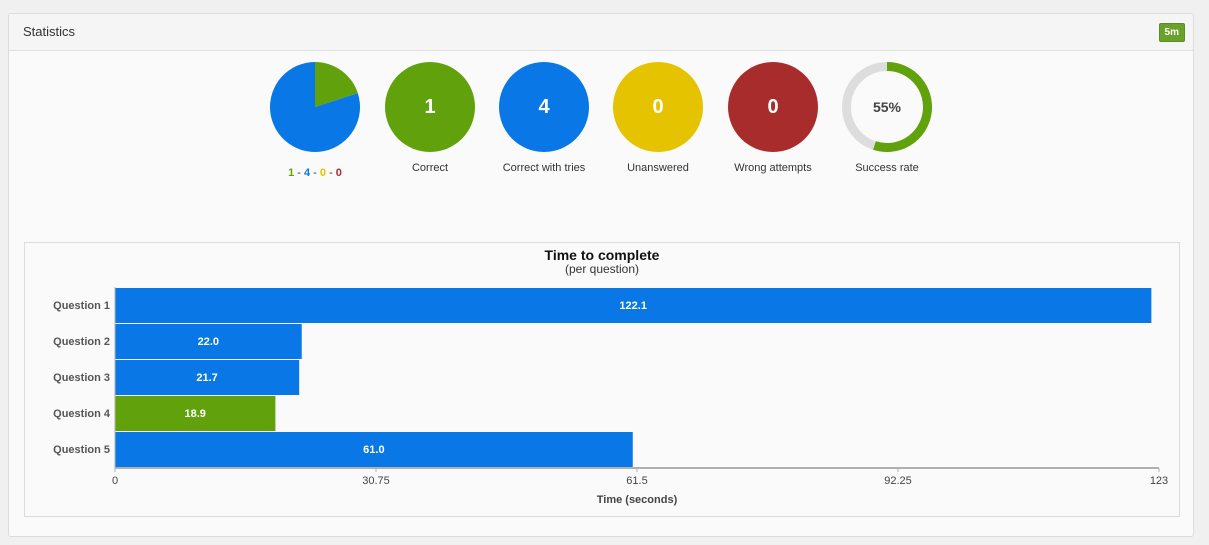 The height and width of the screenshot is (545, 1209). What do you see at coordinates (338, 173) in the screenshot?
I see `caption-part: 0` at bounding box center [338, 173].